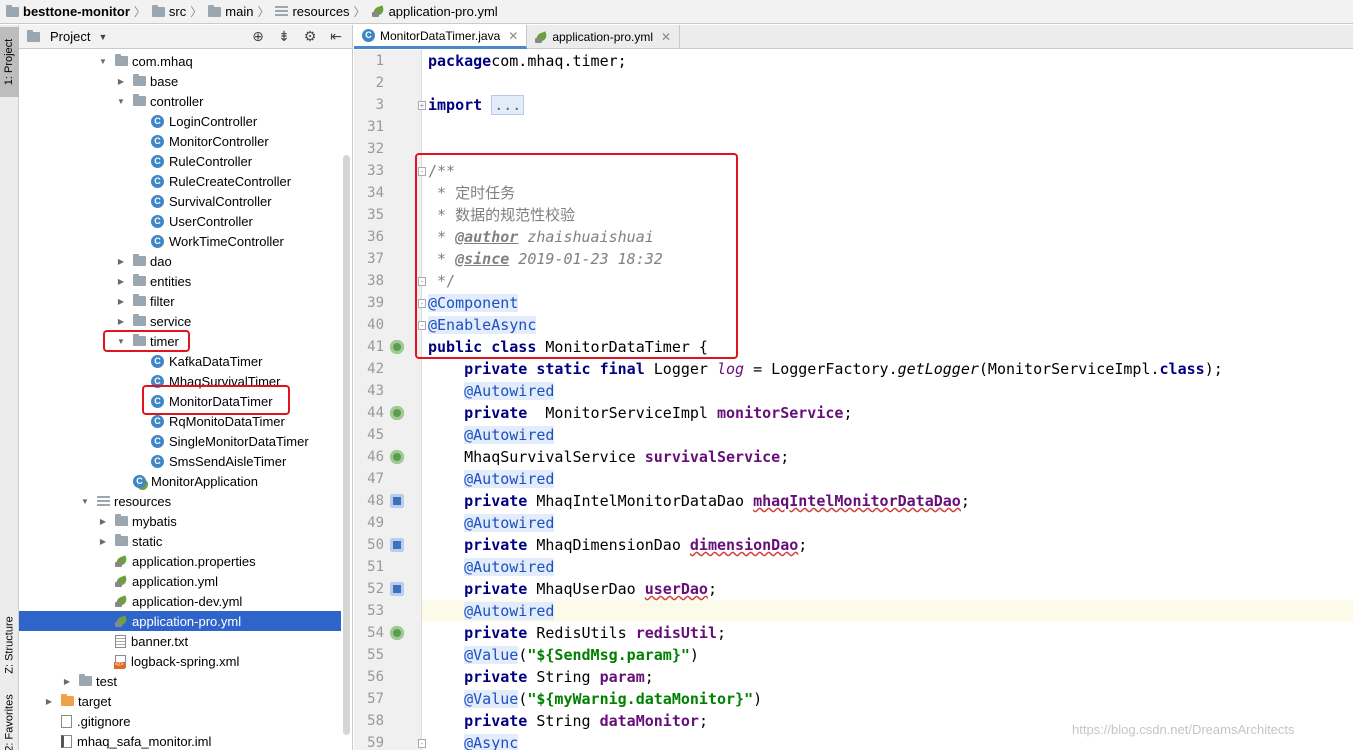  Describe the element at coordinates (180, 541) in the screenshot. I see `tree-item: ▶ static` at that location.